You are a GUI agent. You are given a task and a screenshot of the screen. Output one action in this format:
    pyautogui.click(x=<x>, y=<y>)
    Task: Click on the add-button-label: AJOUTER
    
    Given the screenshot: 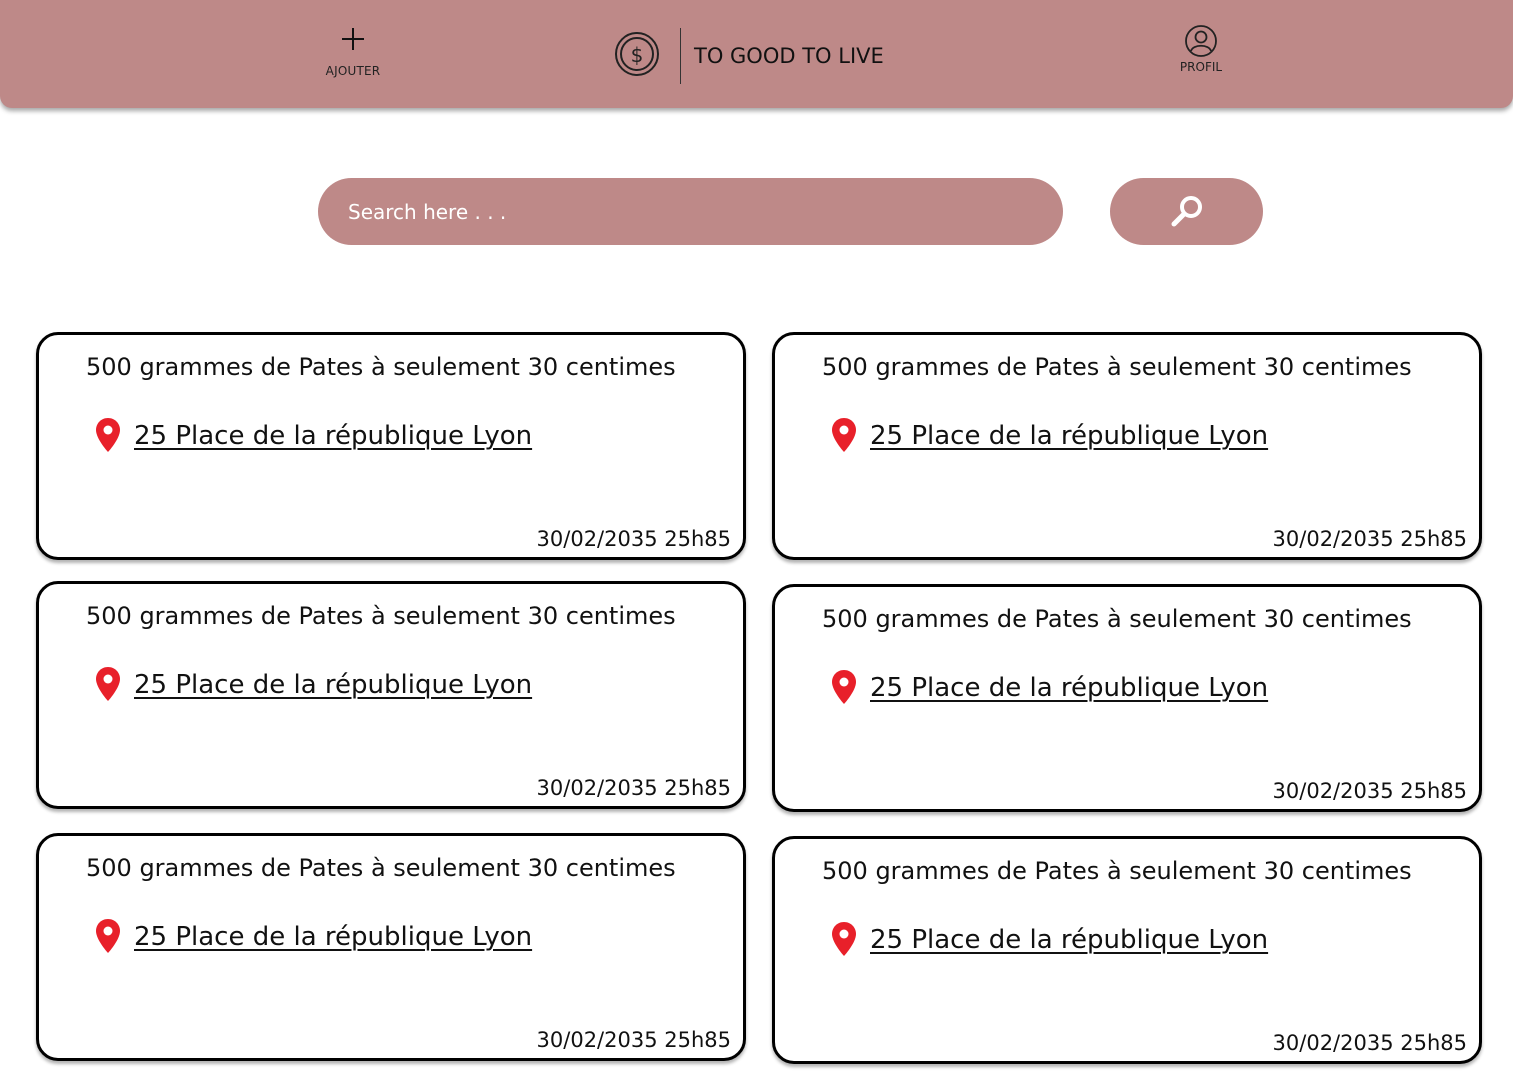 What is the action you would take?
    pyautogui.click(x=353, y=71)
    